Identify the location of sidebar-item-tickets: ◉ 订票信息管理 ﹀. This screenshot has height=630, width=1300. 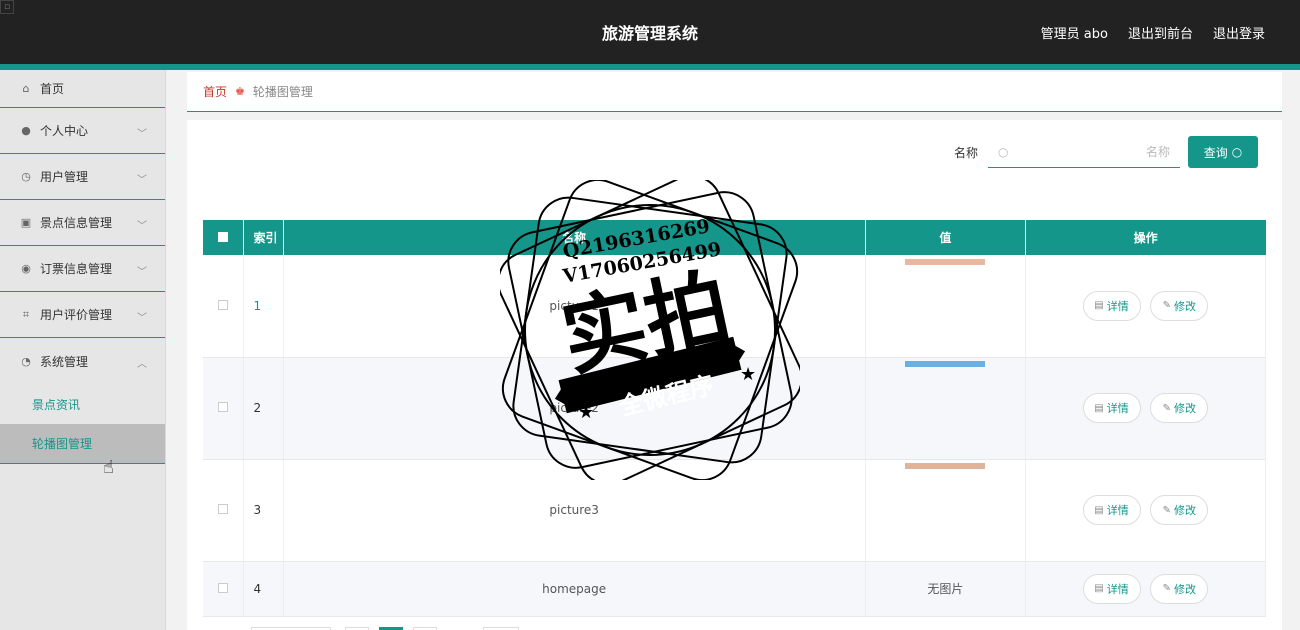
(82, 269).